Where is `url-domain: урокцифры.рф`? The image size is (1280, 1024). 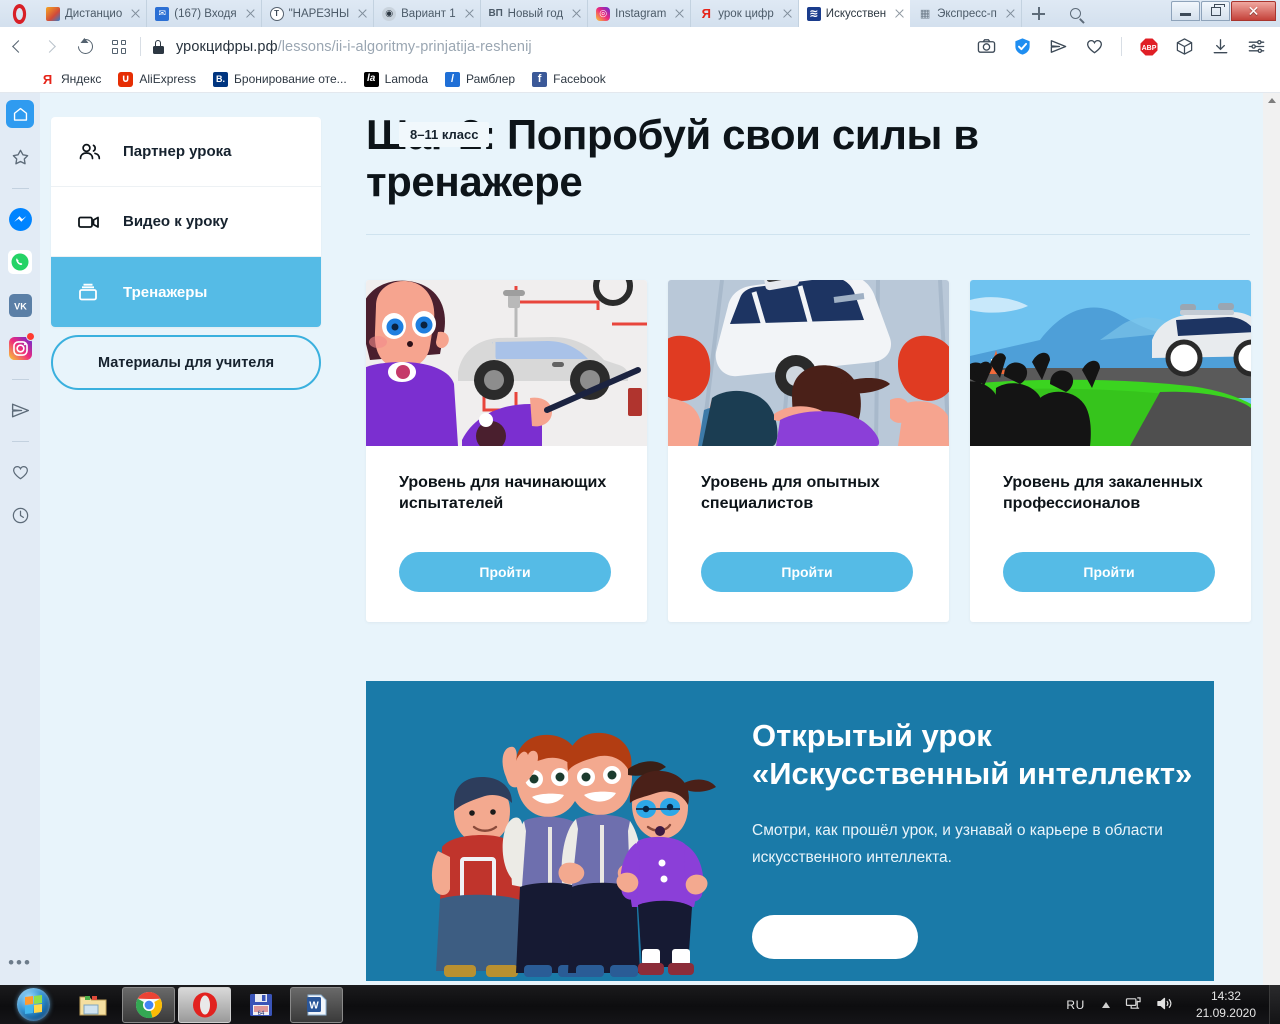 url-domain: урокцифры.рф is located at coordinates (227, 46).